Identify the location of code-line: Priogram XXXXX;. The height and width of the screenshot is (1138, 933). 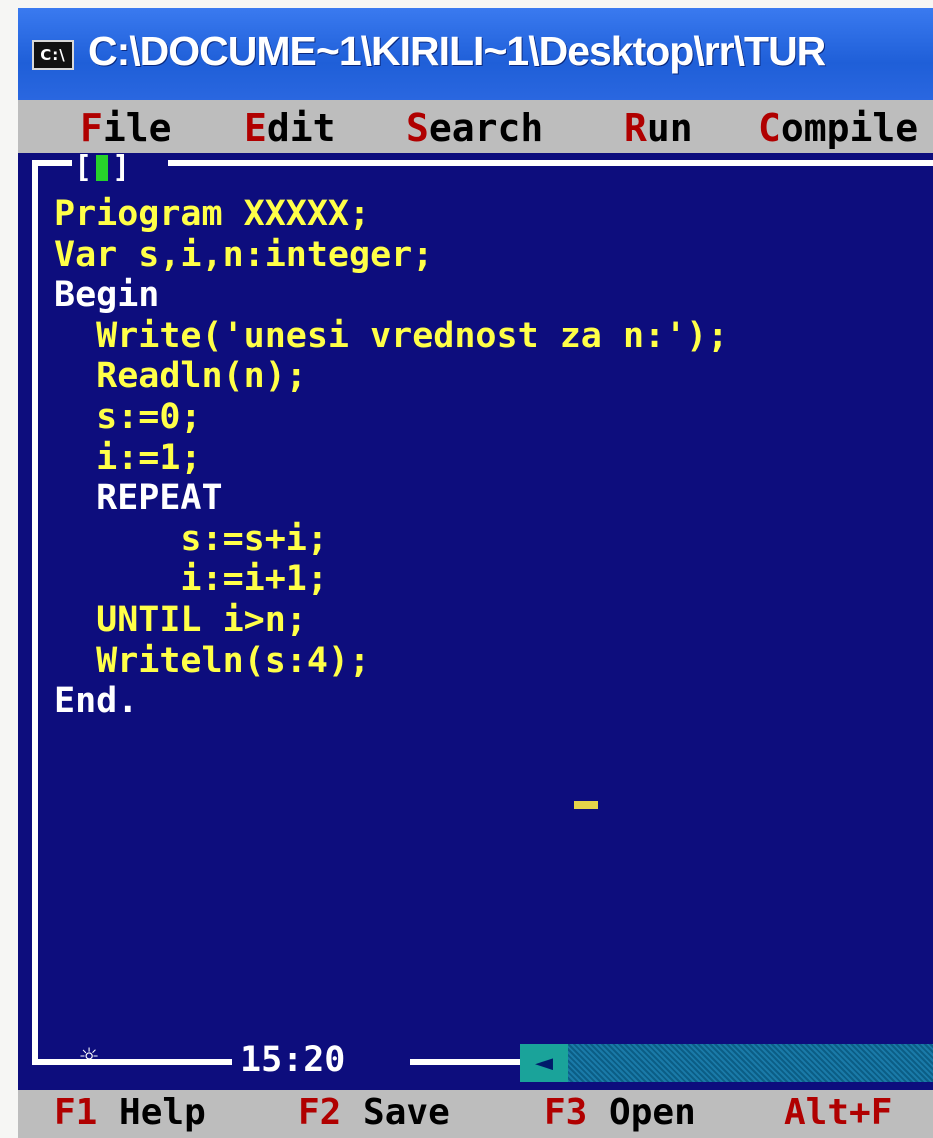
(212, 214).